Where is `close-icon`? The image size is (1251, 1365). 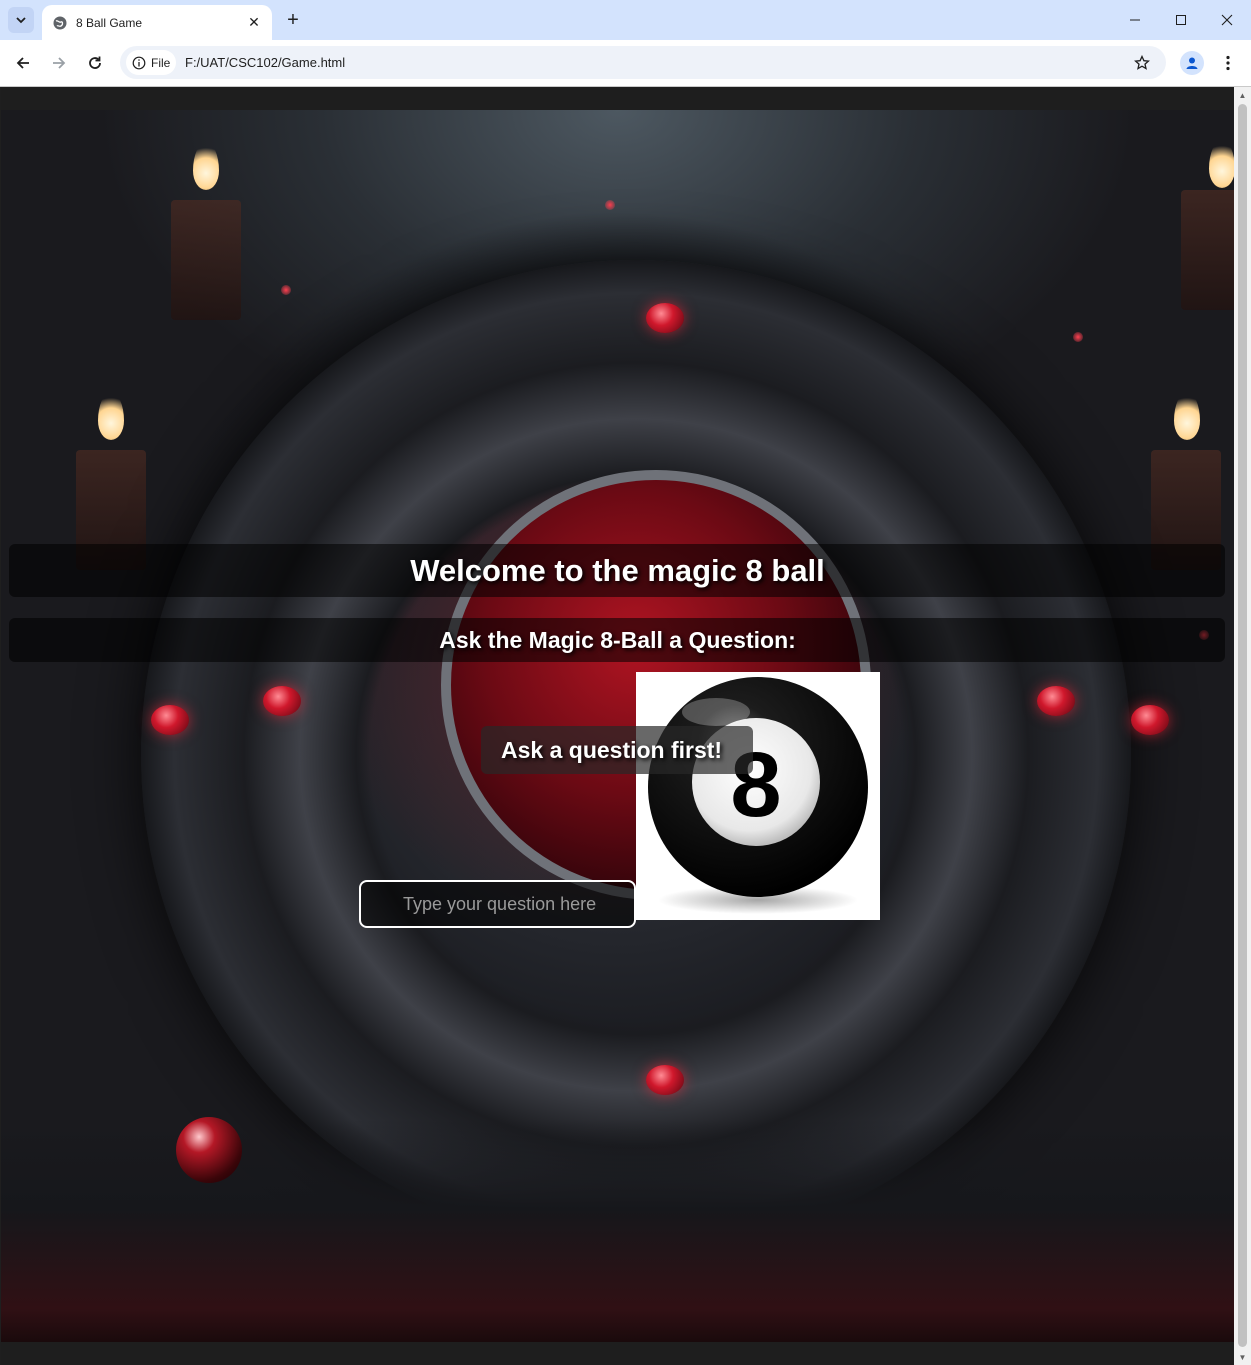
close-icon is located at coordinates (1227, 20).